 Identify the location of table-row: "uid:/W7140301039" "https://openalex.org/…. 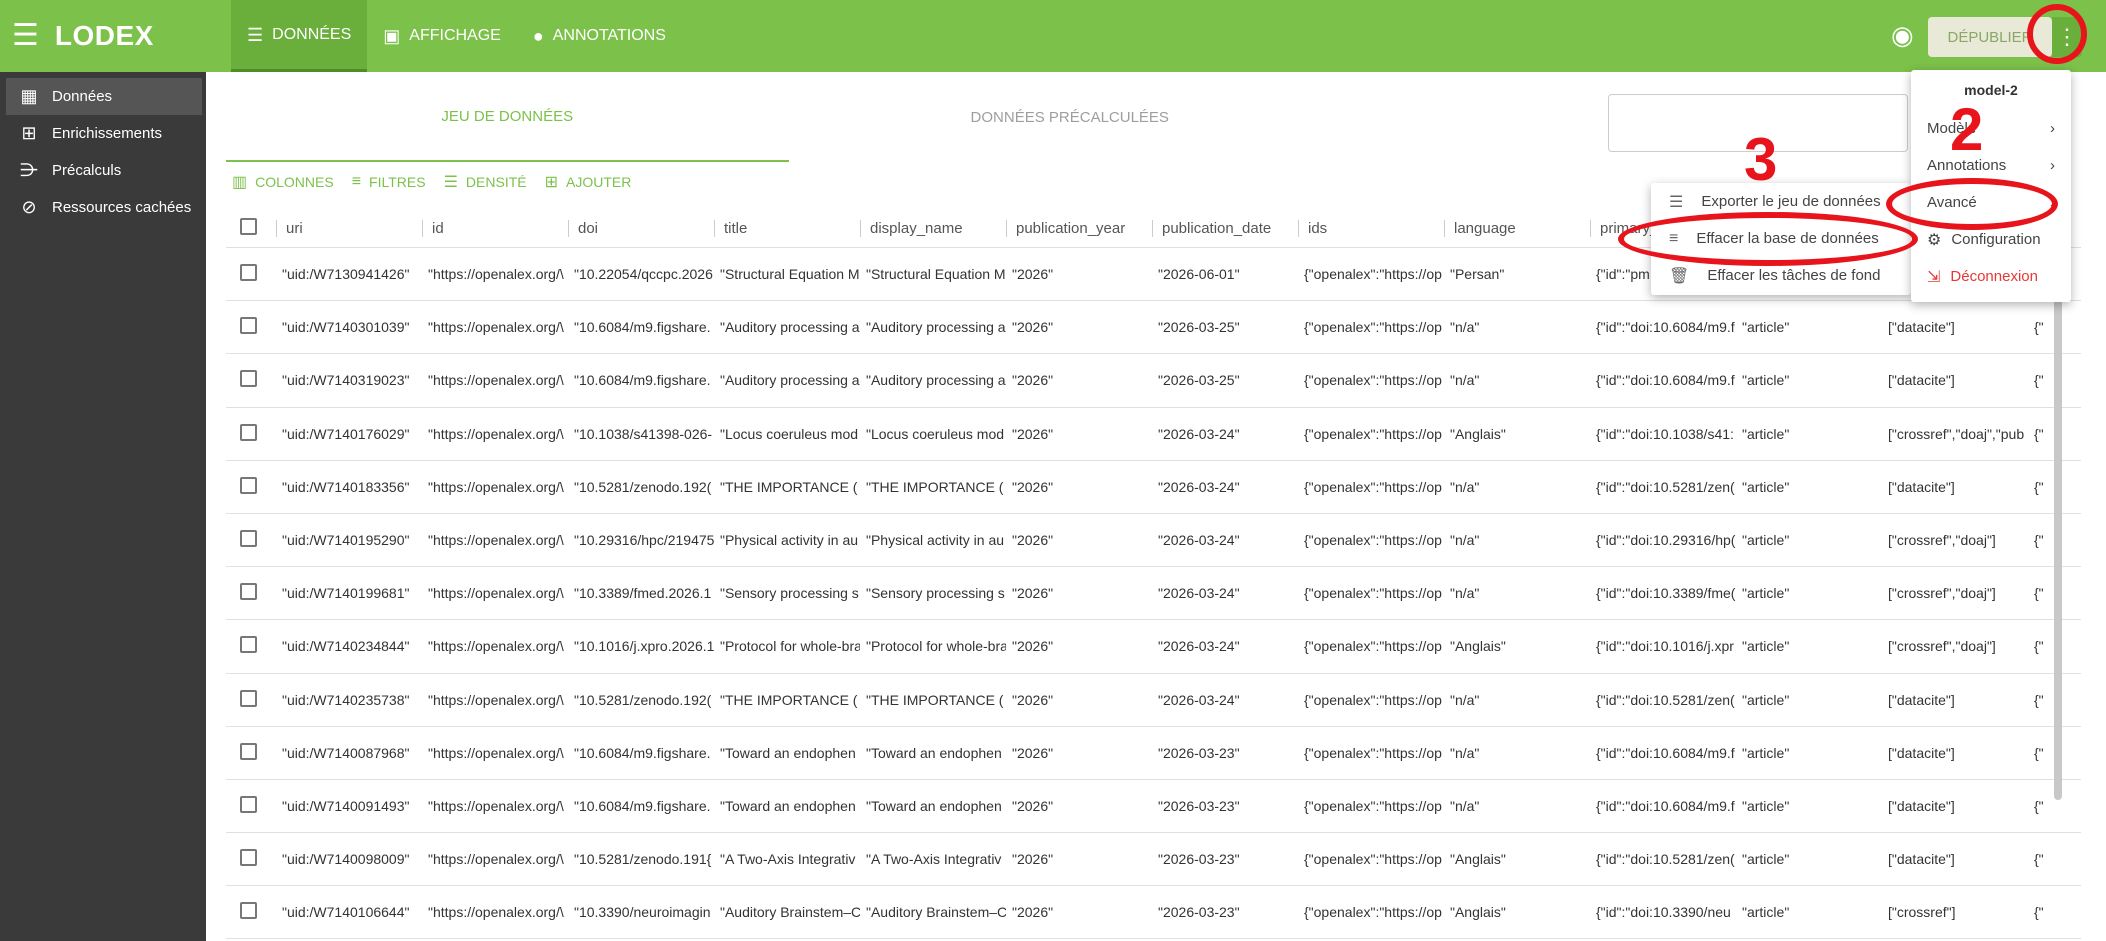
(1153, 328).